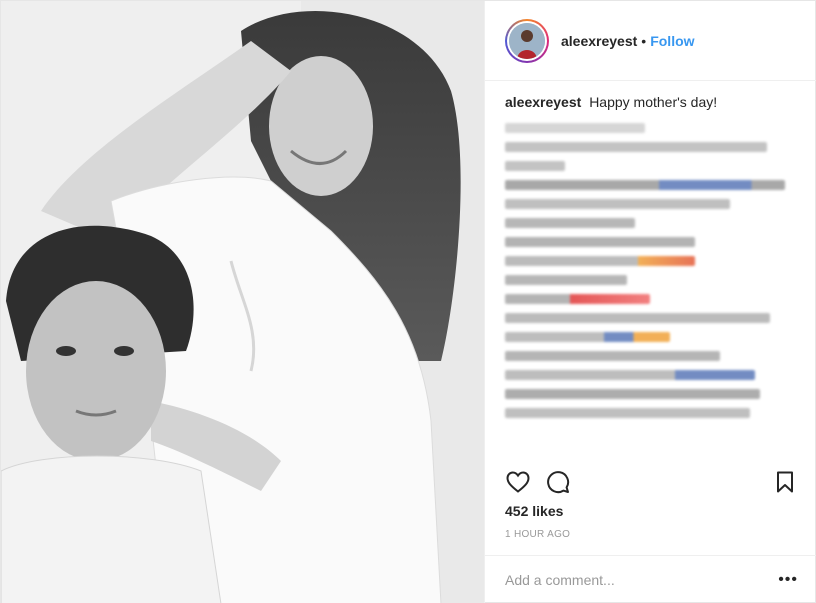  Describe the element at coordinates (672, 41) in the screenshot. I see `follow-button: Follow` at that location.